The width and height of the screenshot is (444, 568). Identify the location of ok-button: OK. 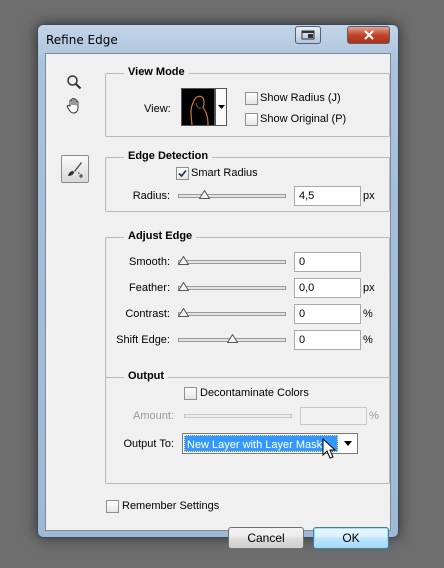
(351, 538).